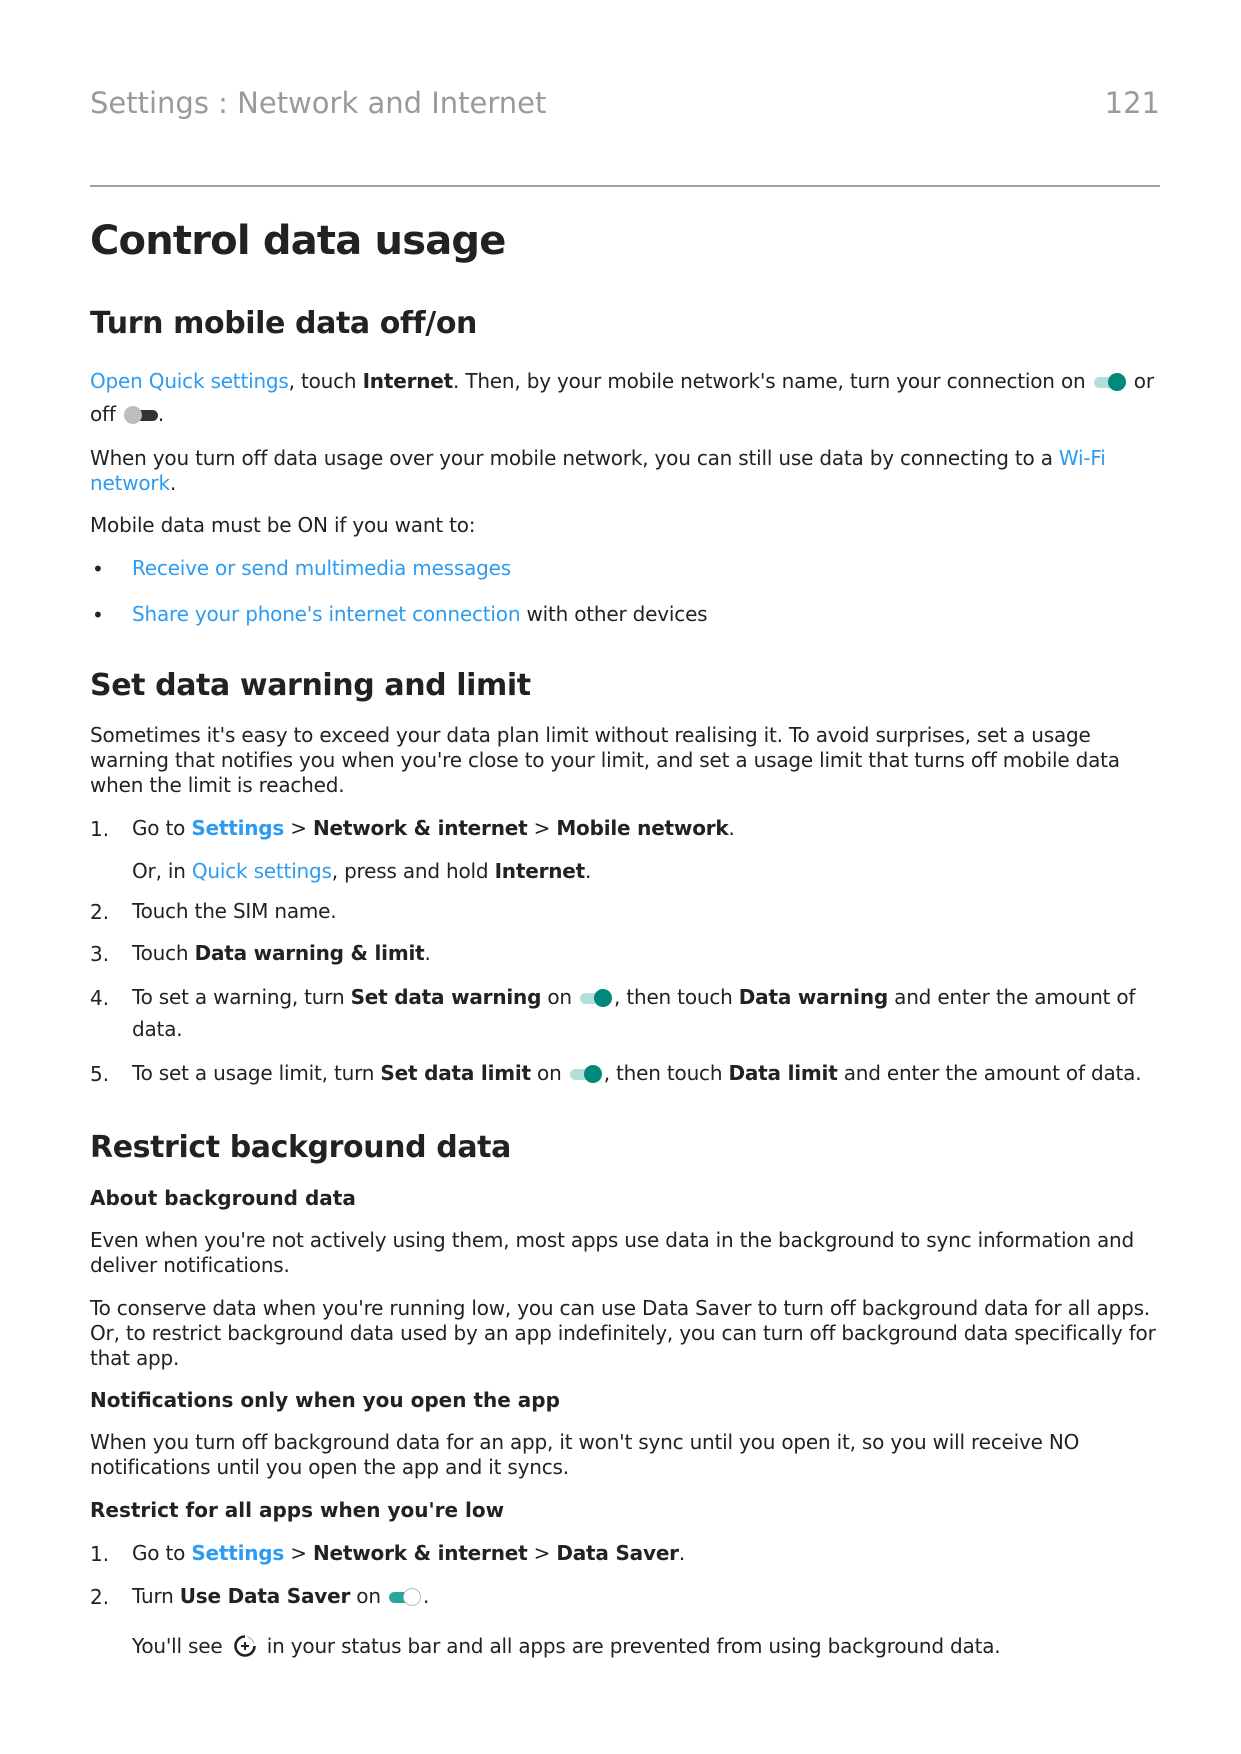  I want to click on step-number: 5., so click(100, 1074).